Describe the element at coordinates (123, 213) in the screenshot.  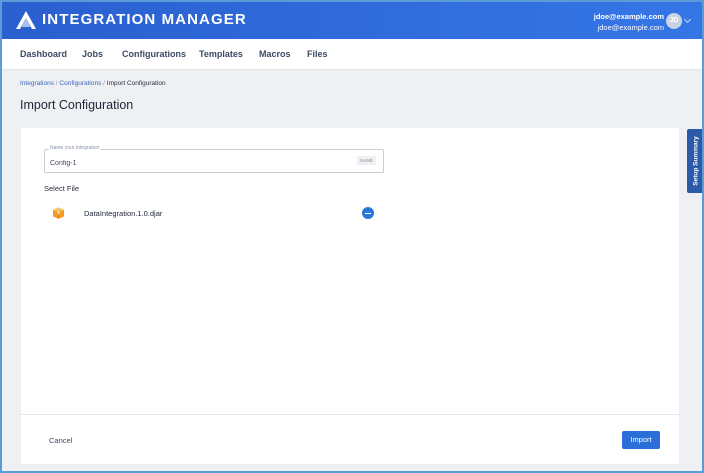
I see `file-name: DataIntegration.1.0.djar` at that location.